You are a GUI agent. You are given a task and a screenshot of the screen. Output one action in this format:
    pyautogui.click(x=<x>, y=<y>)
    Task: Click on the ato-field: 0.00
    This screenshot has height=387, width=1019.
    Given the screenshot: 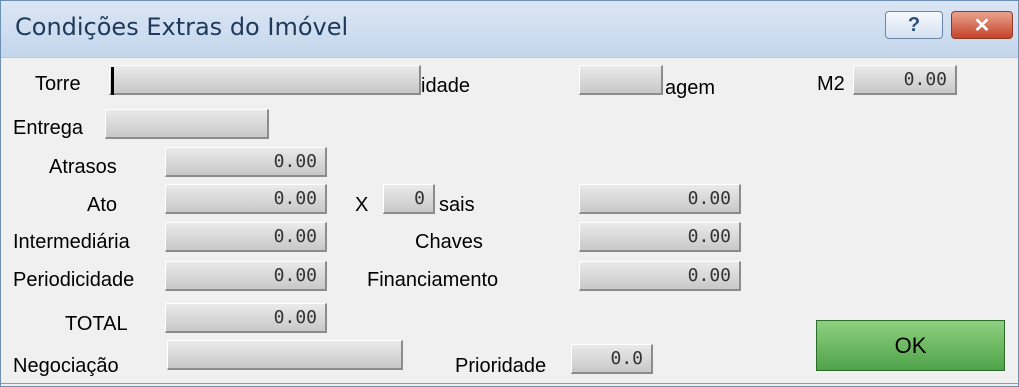 What is the action you would take?
    pyautogui.click(x=246, y=199)
    